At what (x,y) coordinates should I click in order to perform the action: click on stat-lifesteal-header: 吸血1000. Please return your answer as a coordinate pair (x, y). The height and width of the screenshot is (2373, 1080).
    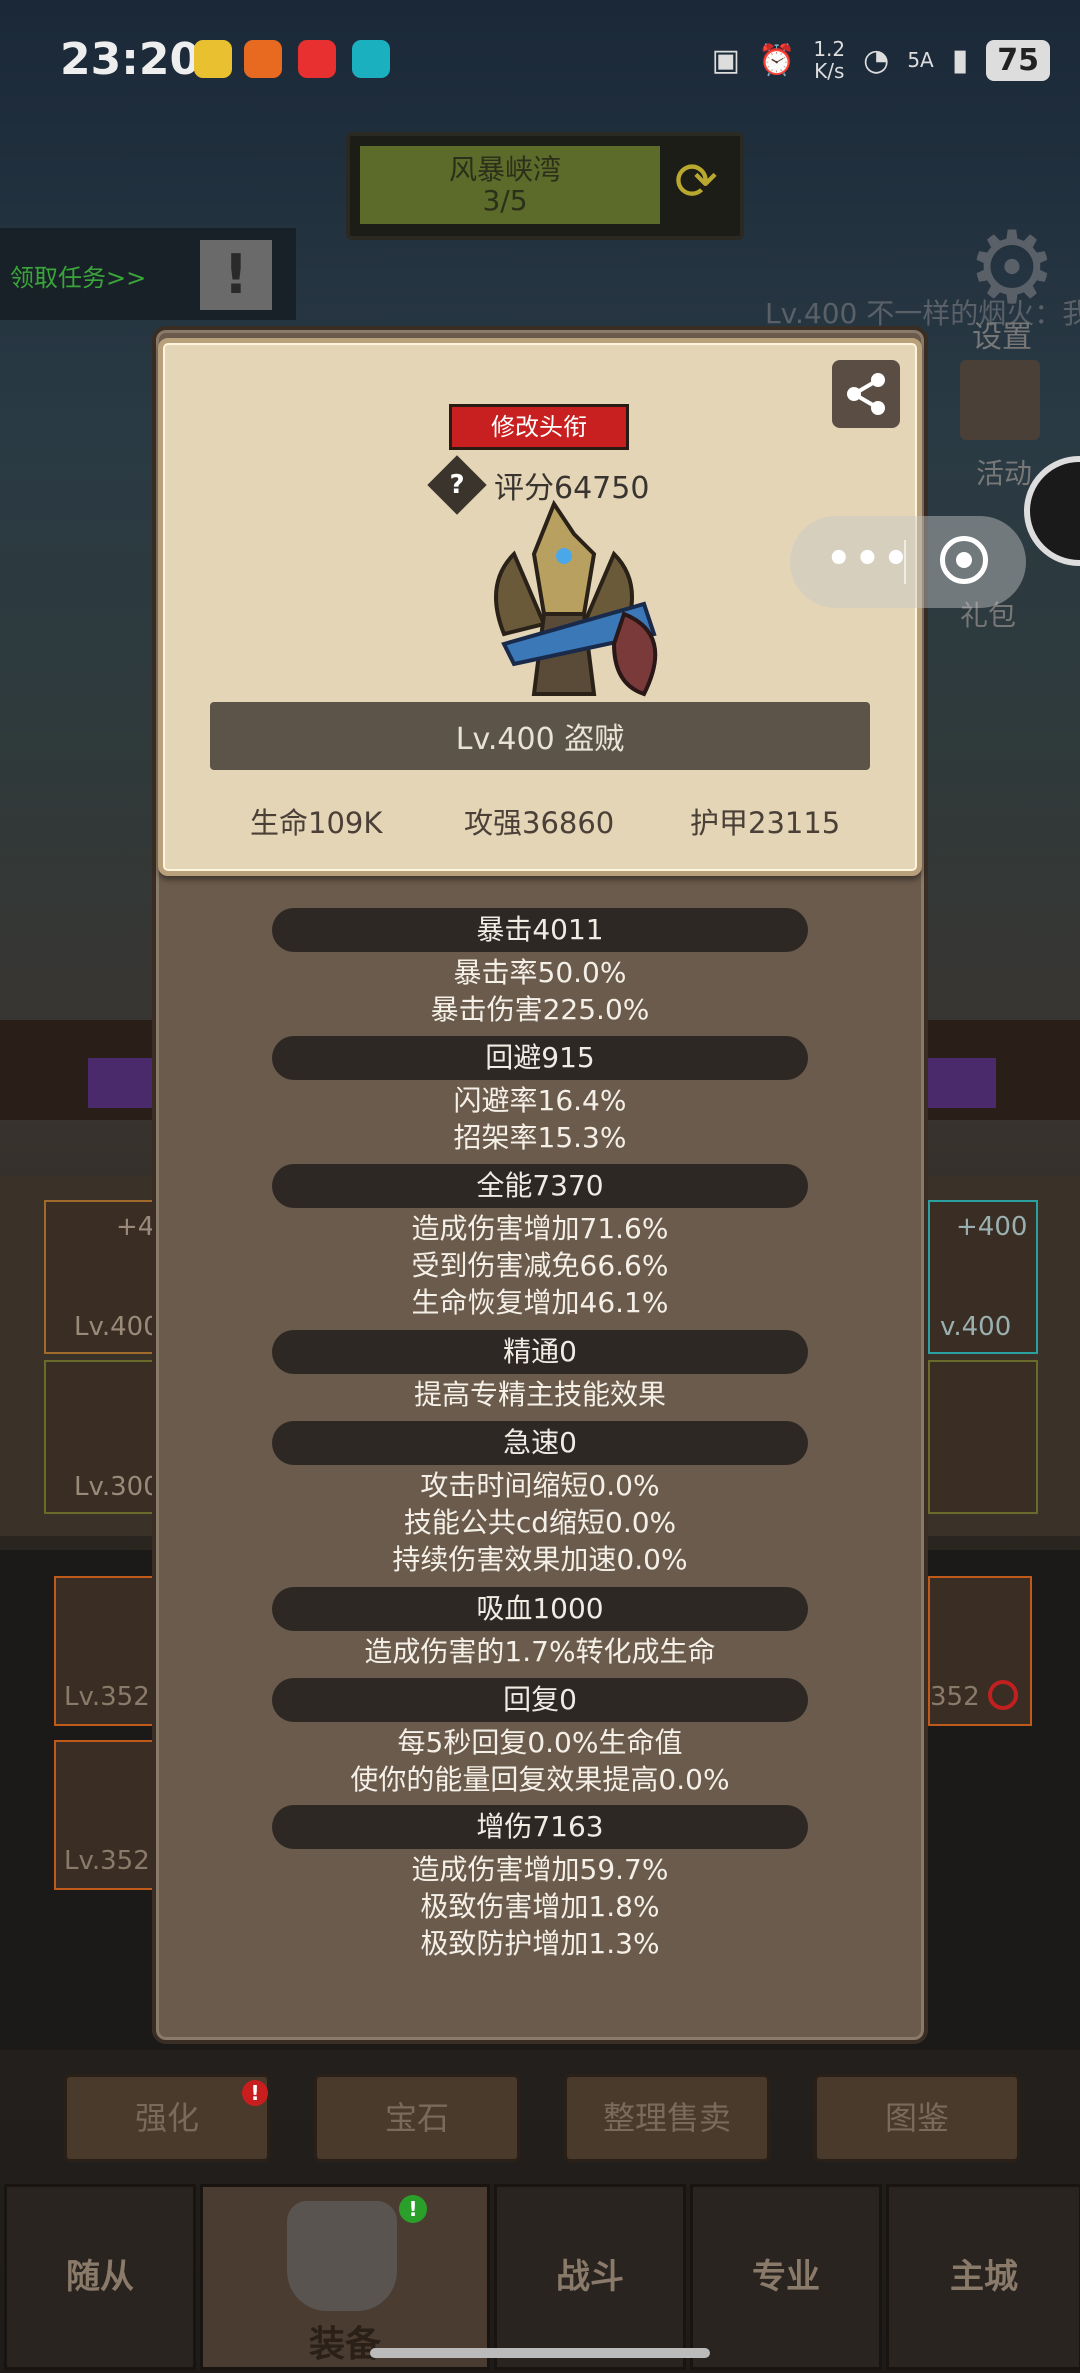
    Looking at the image, I should click on (540, 1609).